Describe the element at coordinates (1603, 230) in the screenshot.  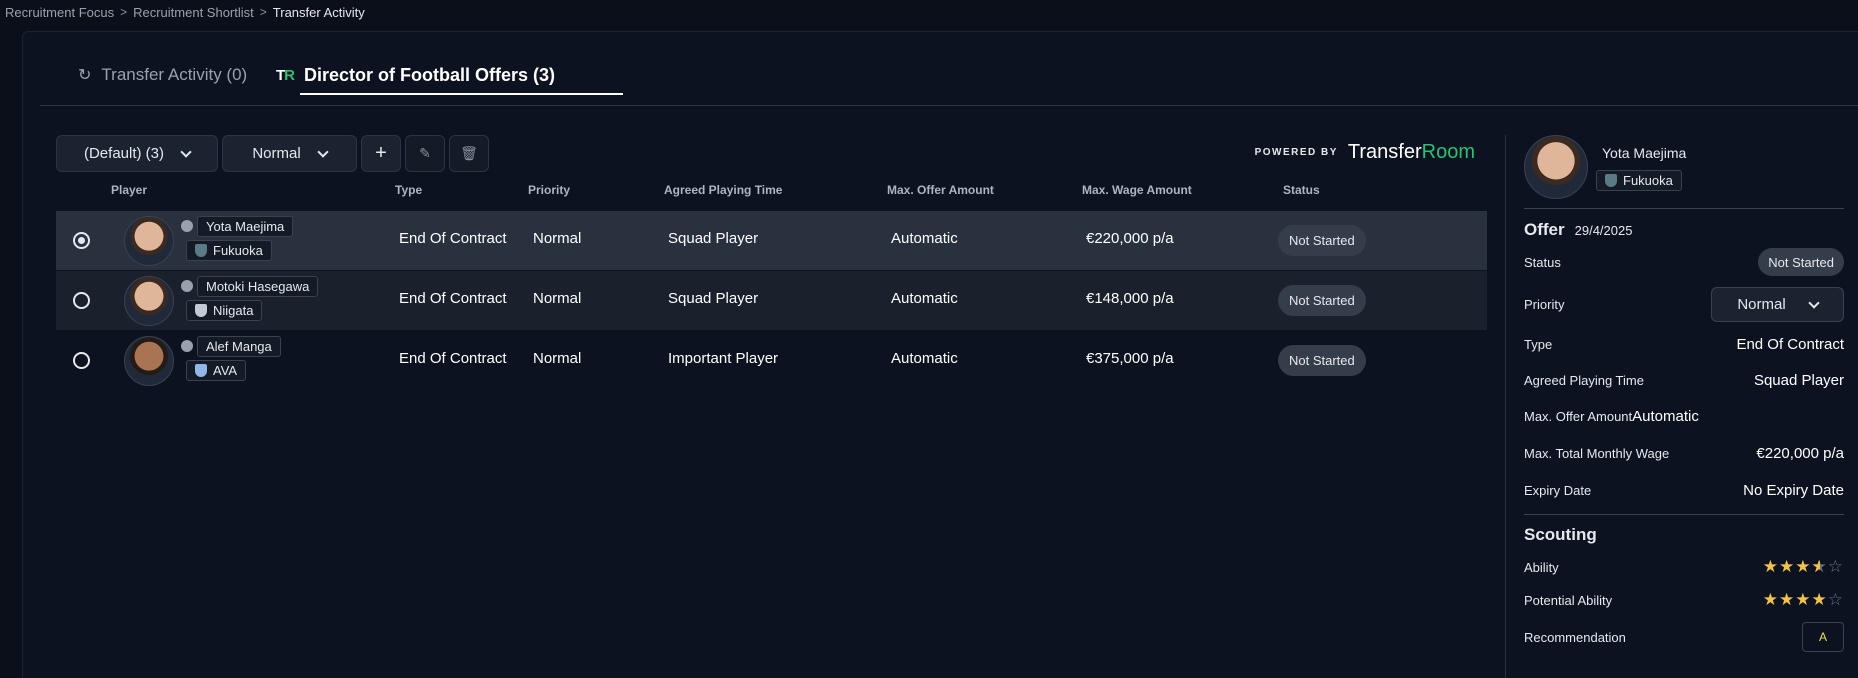
I see `offer-date: 29/4/2025` at that location.